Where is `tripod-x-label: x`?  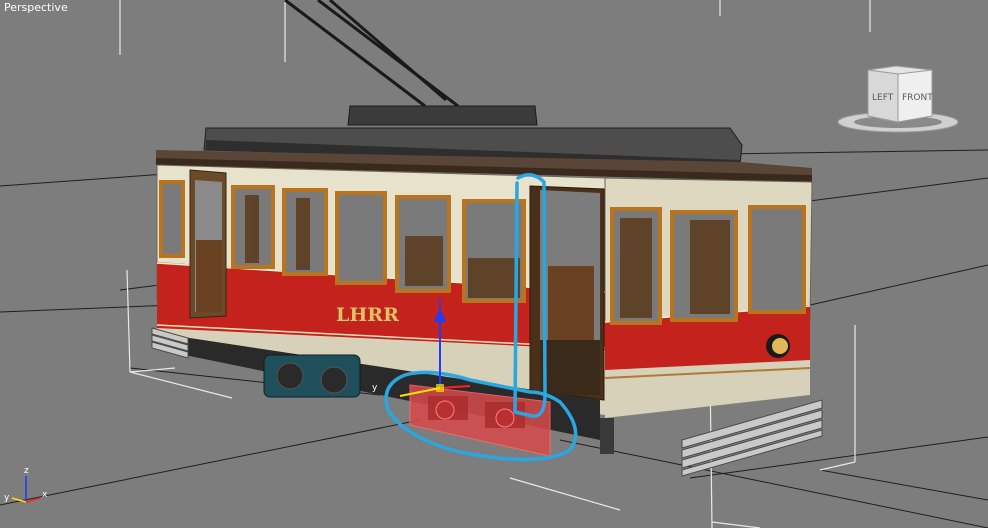 tripod-x-label: x is located at coordinates (45, 495).